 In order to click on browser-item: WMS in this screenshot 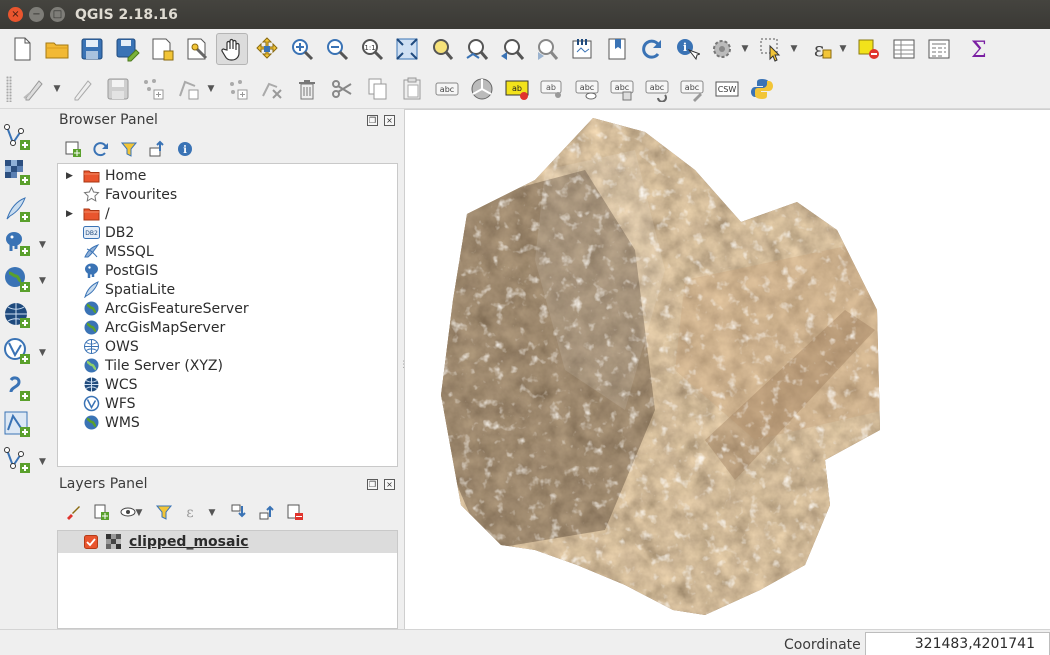, I will do `click(99, 422)`.